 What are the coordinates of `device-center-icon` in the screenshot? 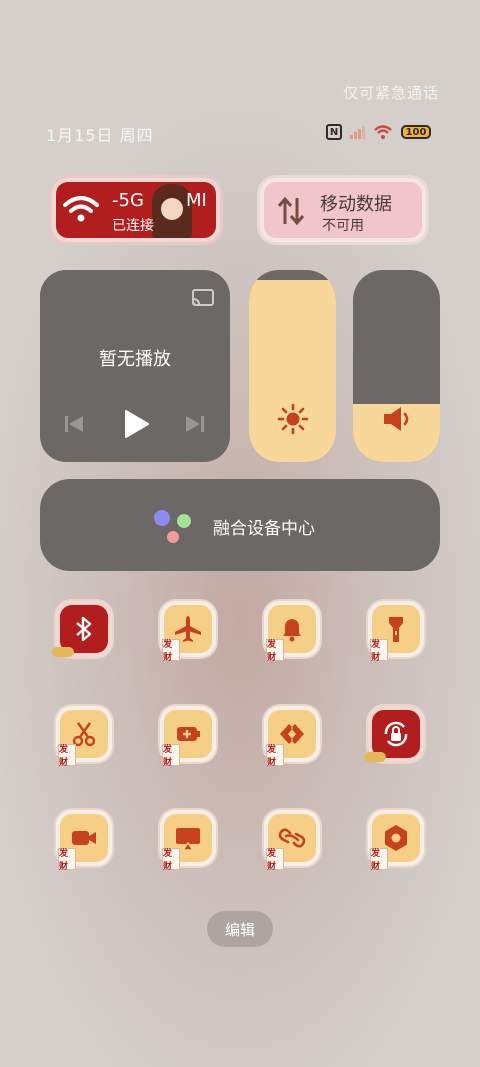 It's located at (172, 526).